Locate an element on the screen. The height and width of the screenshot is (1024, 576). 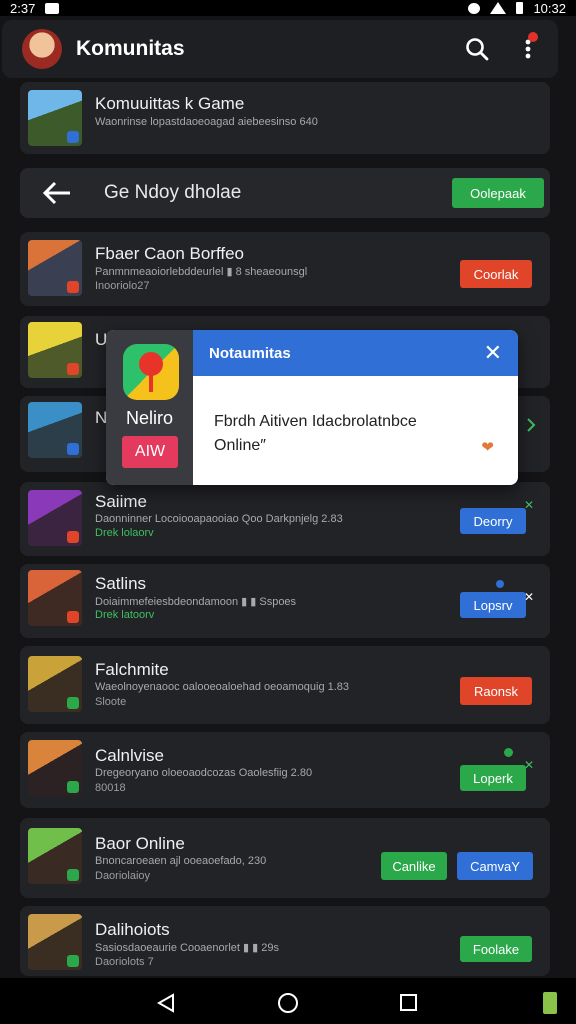
app-bar: Komunitas is located at coordinates (280, 49).